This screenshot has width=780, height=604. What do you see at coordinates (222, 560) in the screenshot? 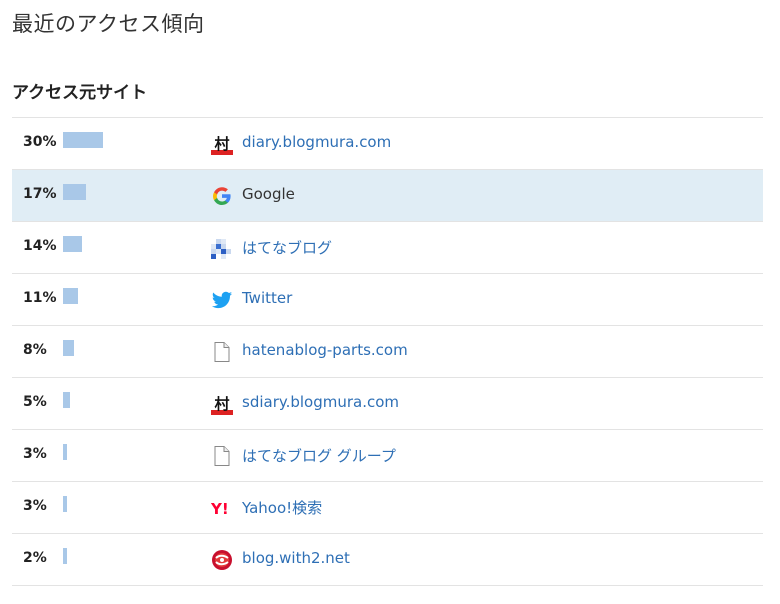
I see `with2-icon` at bounding box center [222, 560].